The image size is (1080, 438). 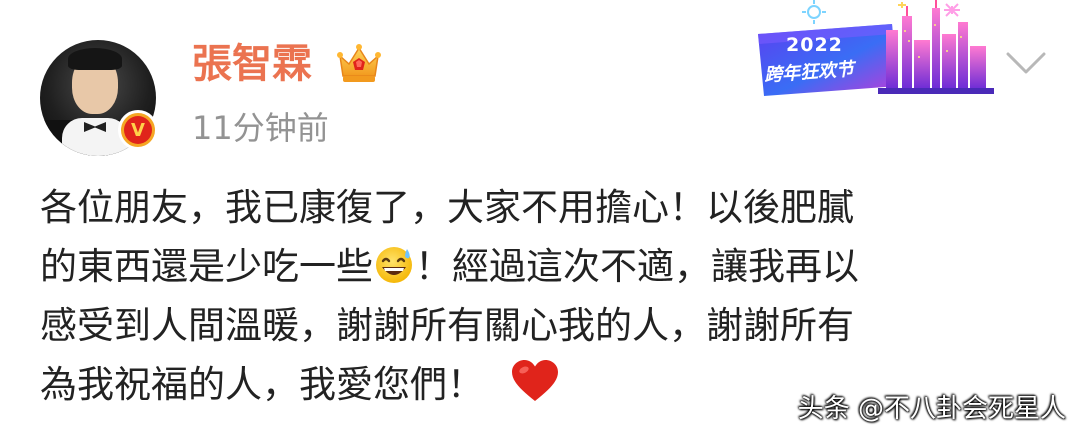 What do you see at coordinates (206, 266) in the screenshot?
I see `post-text-segment: 的東西還是少吃一些` at bounding box center [206, 266].